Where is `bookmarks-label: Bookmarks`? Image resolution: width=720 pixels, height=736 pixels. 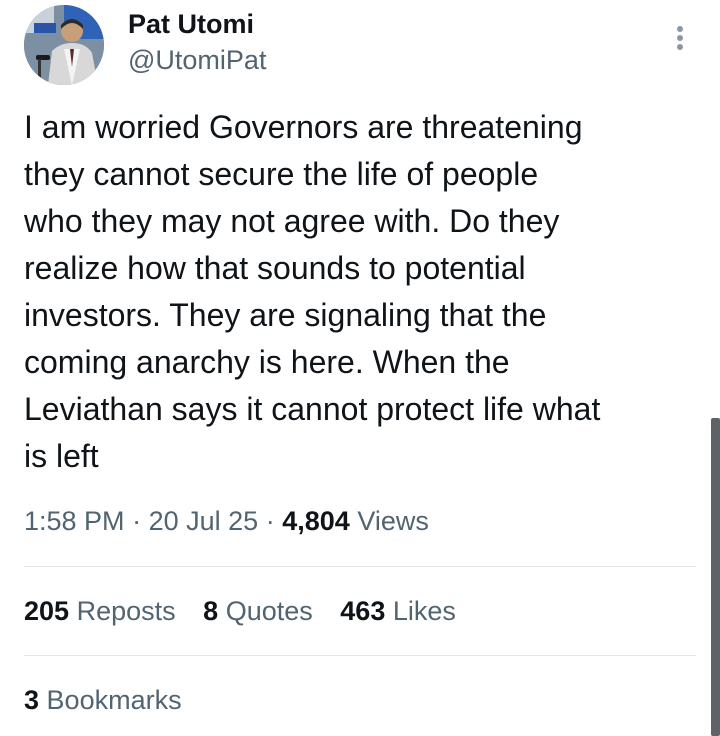 bookmarks-label: Bookmarks is located at coordinates (114, 700).